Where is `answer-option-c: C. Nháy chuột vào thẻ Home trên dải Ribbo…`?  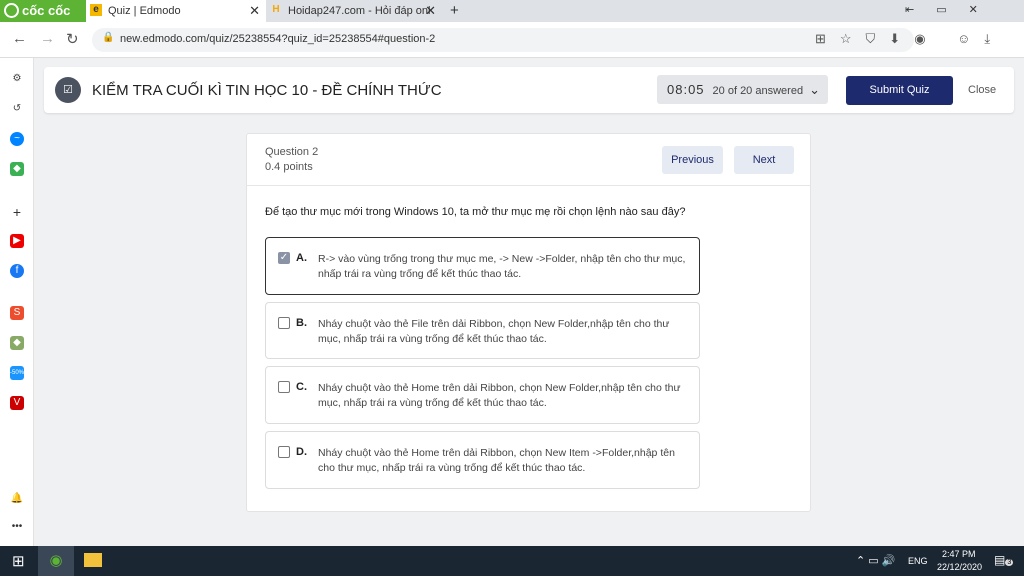
answer-option-c: C. Nháy chuột vào thẻ Home trên dải Ribbo… is located at coordinates (482, 395).